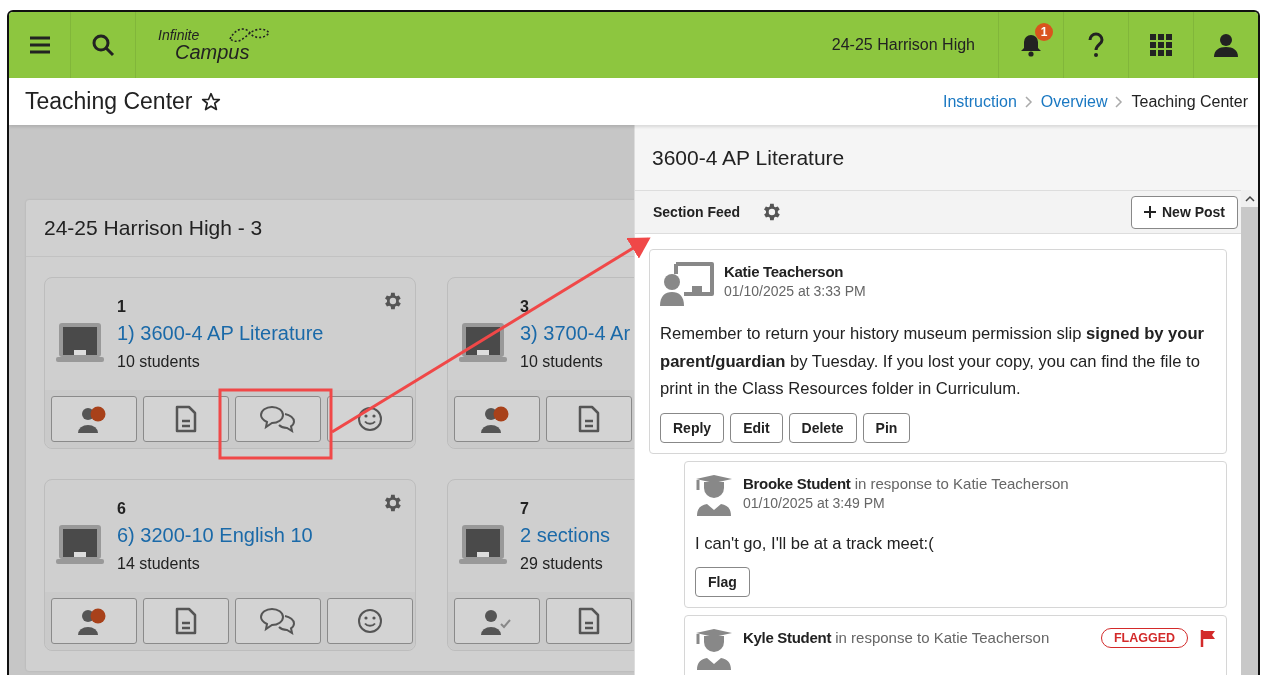 This screenshot has height=675, width=1262. Describe the element at coordinates (797, 483) in the screenshot. I see `author-name: Brooke Student` at that location.